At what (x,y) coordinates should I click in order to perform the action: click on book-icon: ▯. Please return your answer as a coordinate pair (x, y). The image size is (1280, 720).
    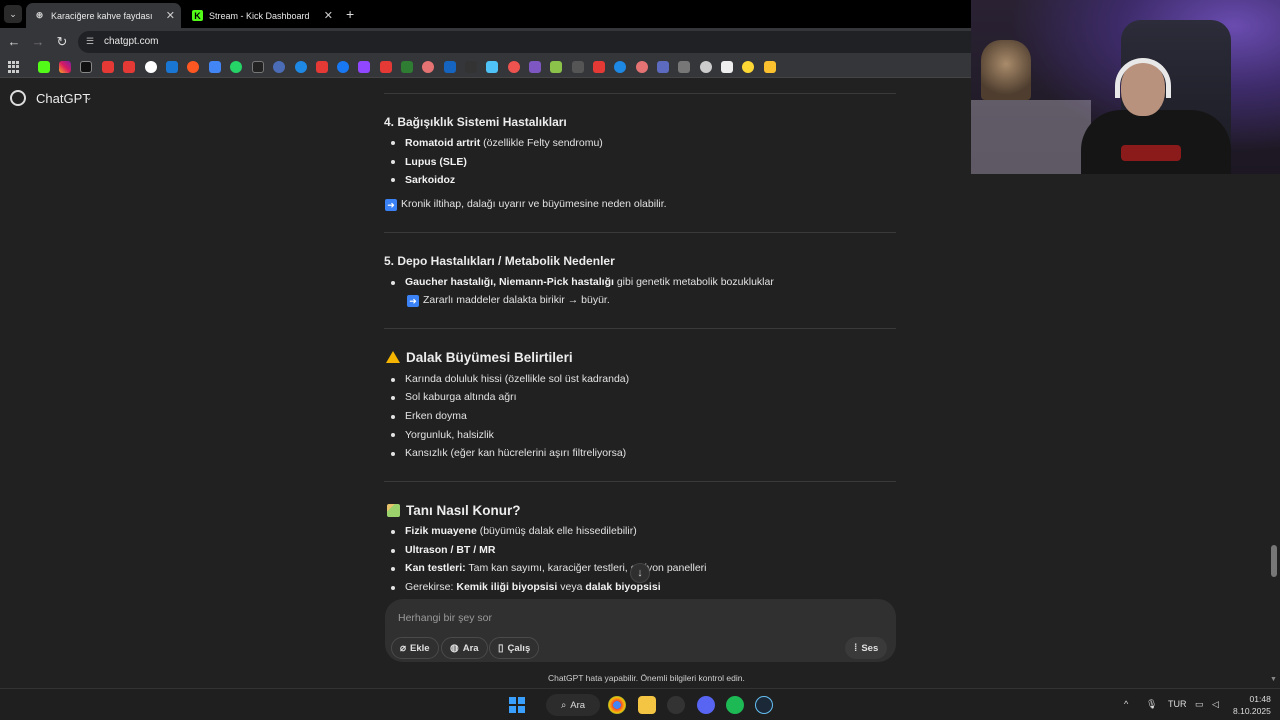
    Looking at the image, I should click on (501, 648).